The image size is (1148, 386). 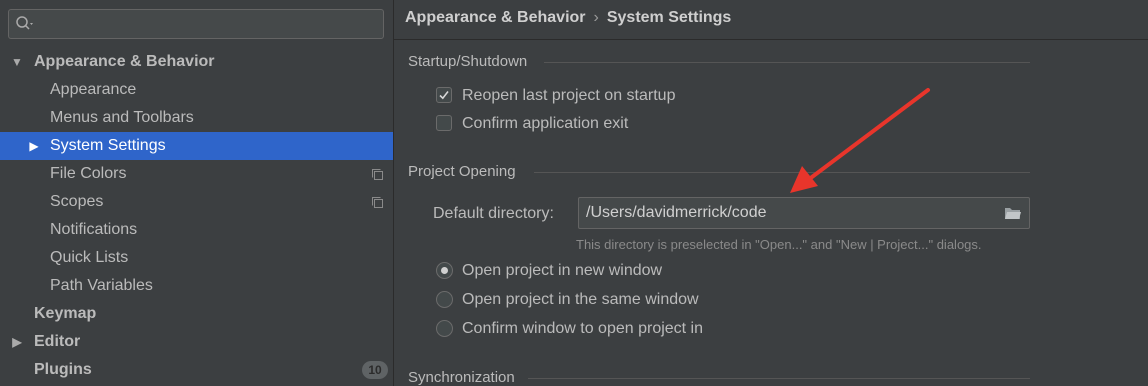 What do you see at coordinates (495, 17) in the screenshot?
I see `breadcrumb-parent: Appearance & Behavior` at bounding box center [495, 17].